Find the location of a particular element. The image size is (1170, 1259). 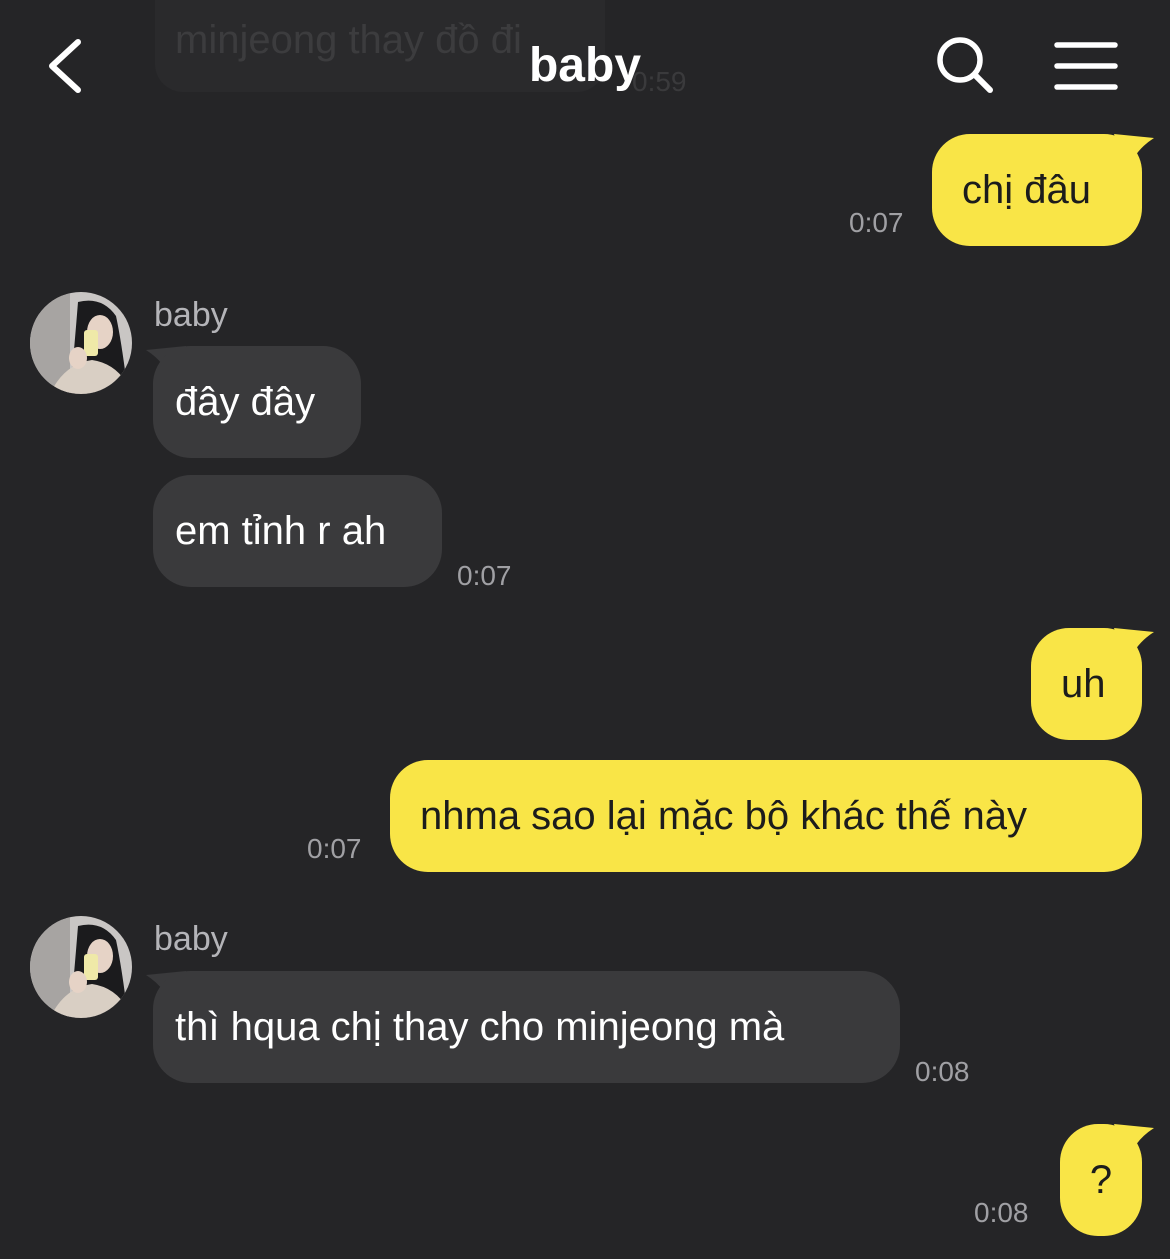

outgoing-message: chị đâu is located at coordinates (1037, 190).